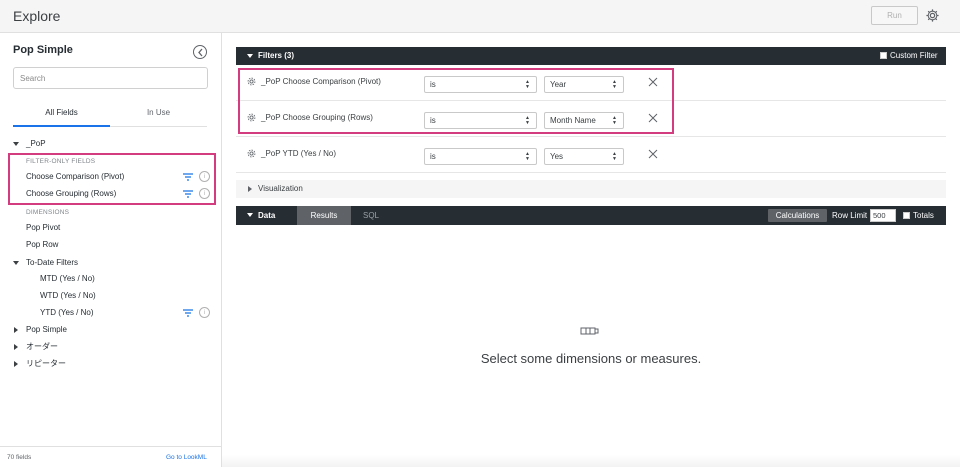  I want to click on visualization-header: Visualization, so click(591, 189).